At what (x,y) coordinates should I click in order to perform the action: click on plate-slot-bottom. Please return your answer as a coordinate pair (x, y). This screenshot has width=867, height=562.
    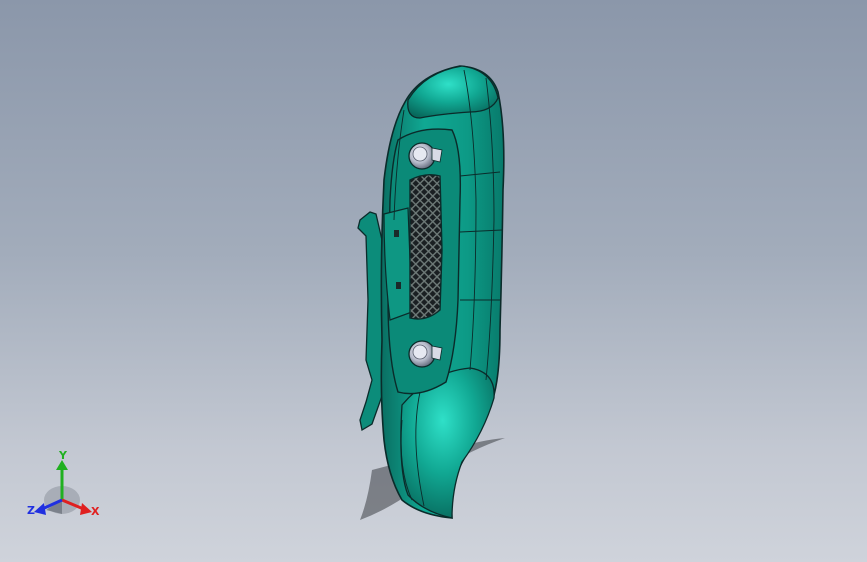
    Looking at the image, I should click on (398, 285).